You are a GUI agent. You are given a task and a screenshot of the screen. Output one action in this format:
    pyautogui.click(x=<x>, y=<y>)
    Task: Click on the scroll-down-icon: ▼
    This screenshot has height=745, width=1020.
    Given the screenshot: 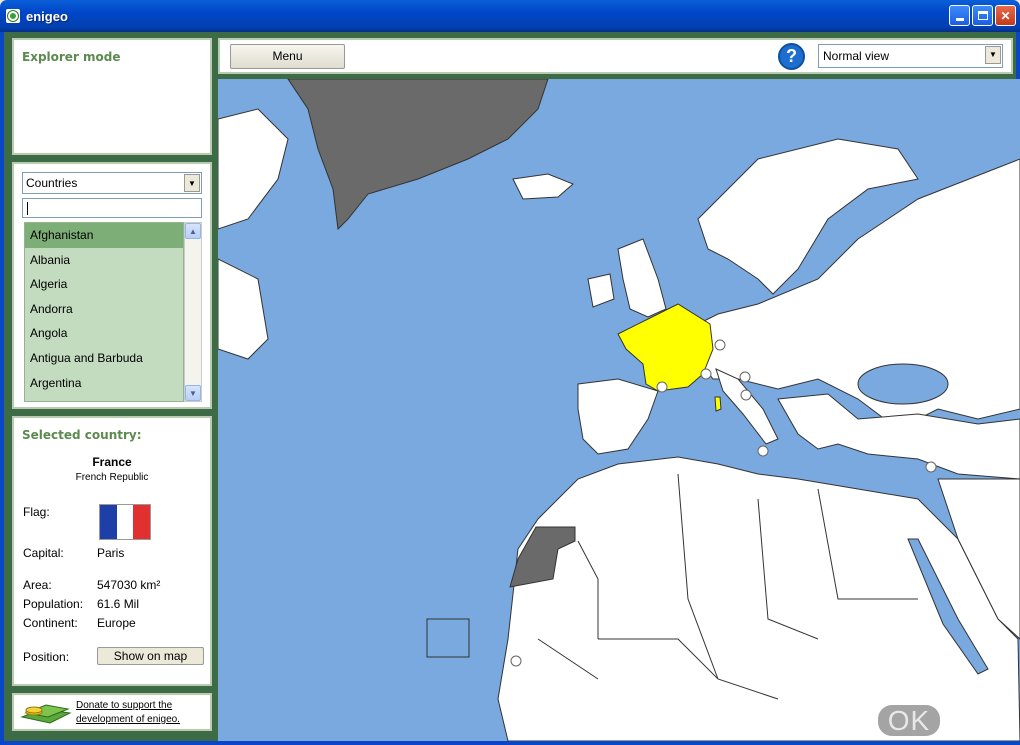 What is the action you would take?
    pyautogui.click(x=193, y=393)
    